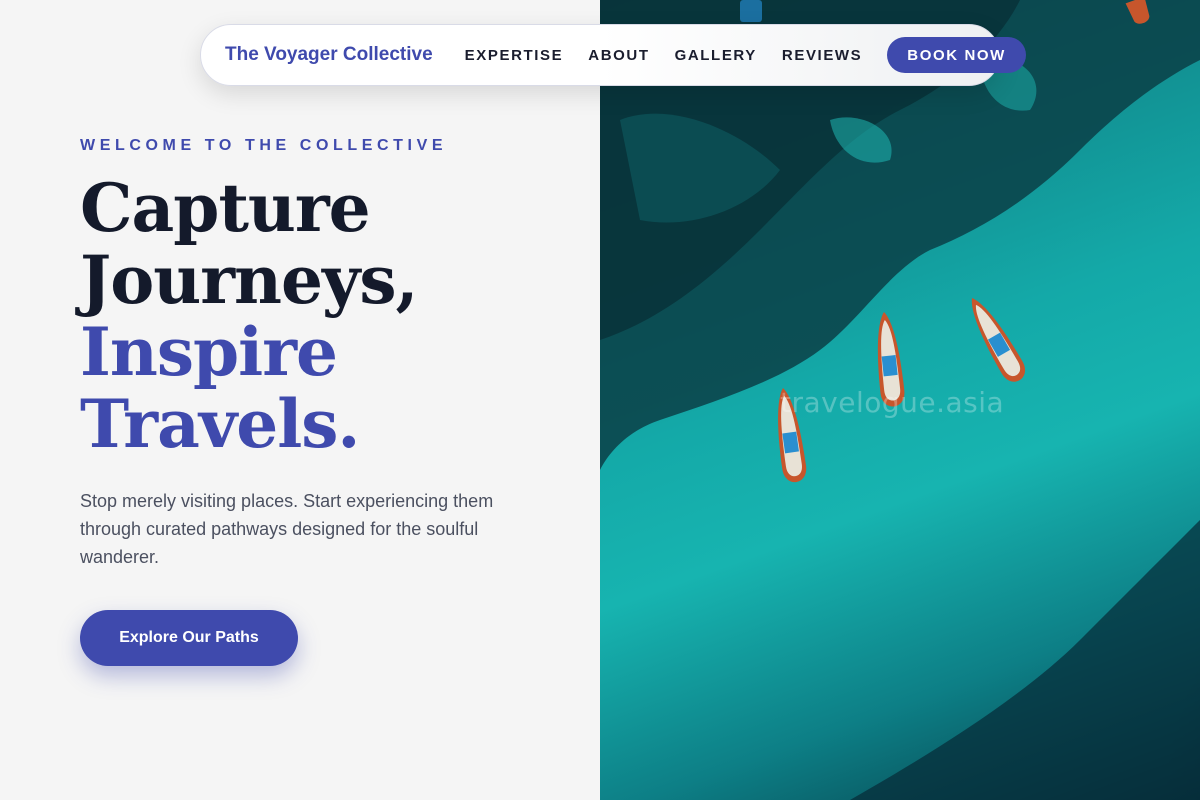 The image size is (1200, 800). Describe the element at coordinates (822, 55) in the screenshot. I see `nav-link-reviews: REVIEWS` at that location.